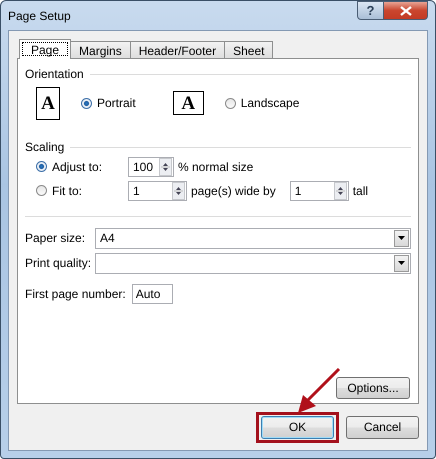  I want to click on radio-label: Fit to:, so click(67, 191).